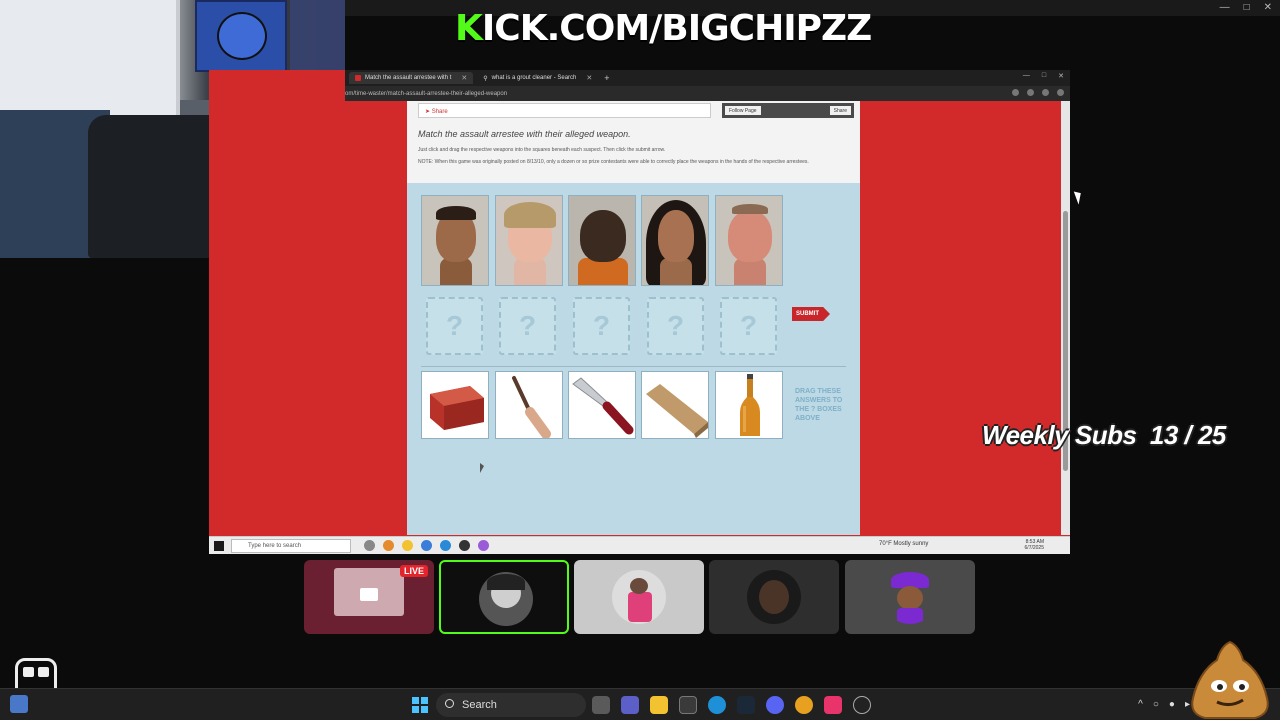 The width and height of the screenshot is (1280, 720). What do you see at coordinates (748, 326) in the screenshot?
I see `drop-slot-5: ?` at bounding box center [748, 326].